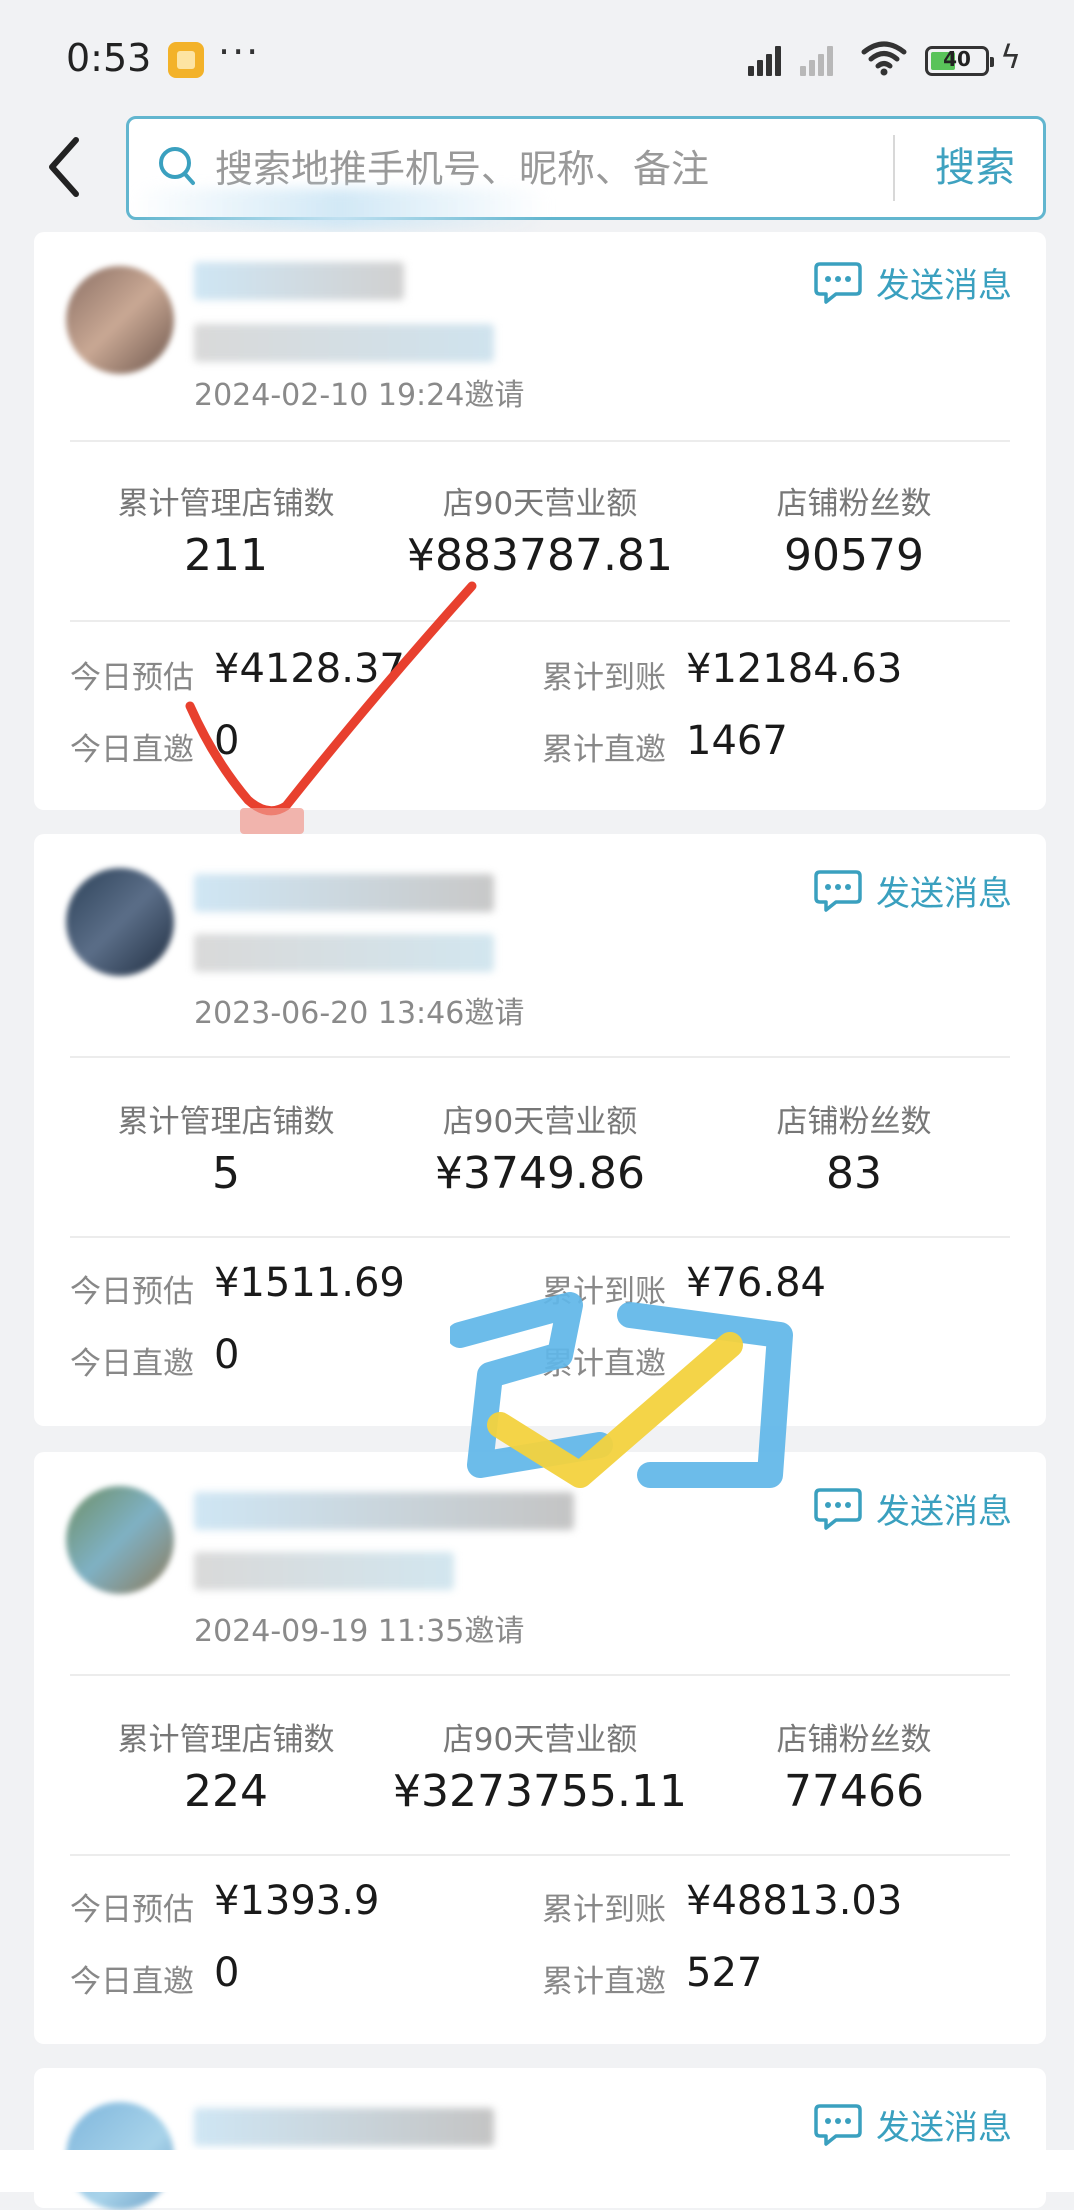 The height and width of the screenshot is (2210, 1074). I want to click on revenue-value: ¥3749.86, so click(540, 1173).